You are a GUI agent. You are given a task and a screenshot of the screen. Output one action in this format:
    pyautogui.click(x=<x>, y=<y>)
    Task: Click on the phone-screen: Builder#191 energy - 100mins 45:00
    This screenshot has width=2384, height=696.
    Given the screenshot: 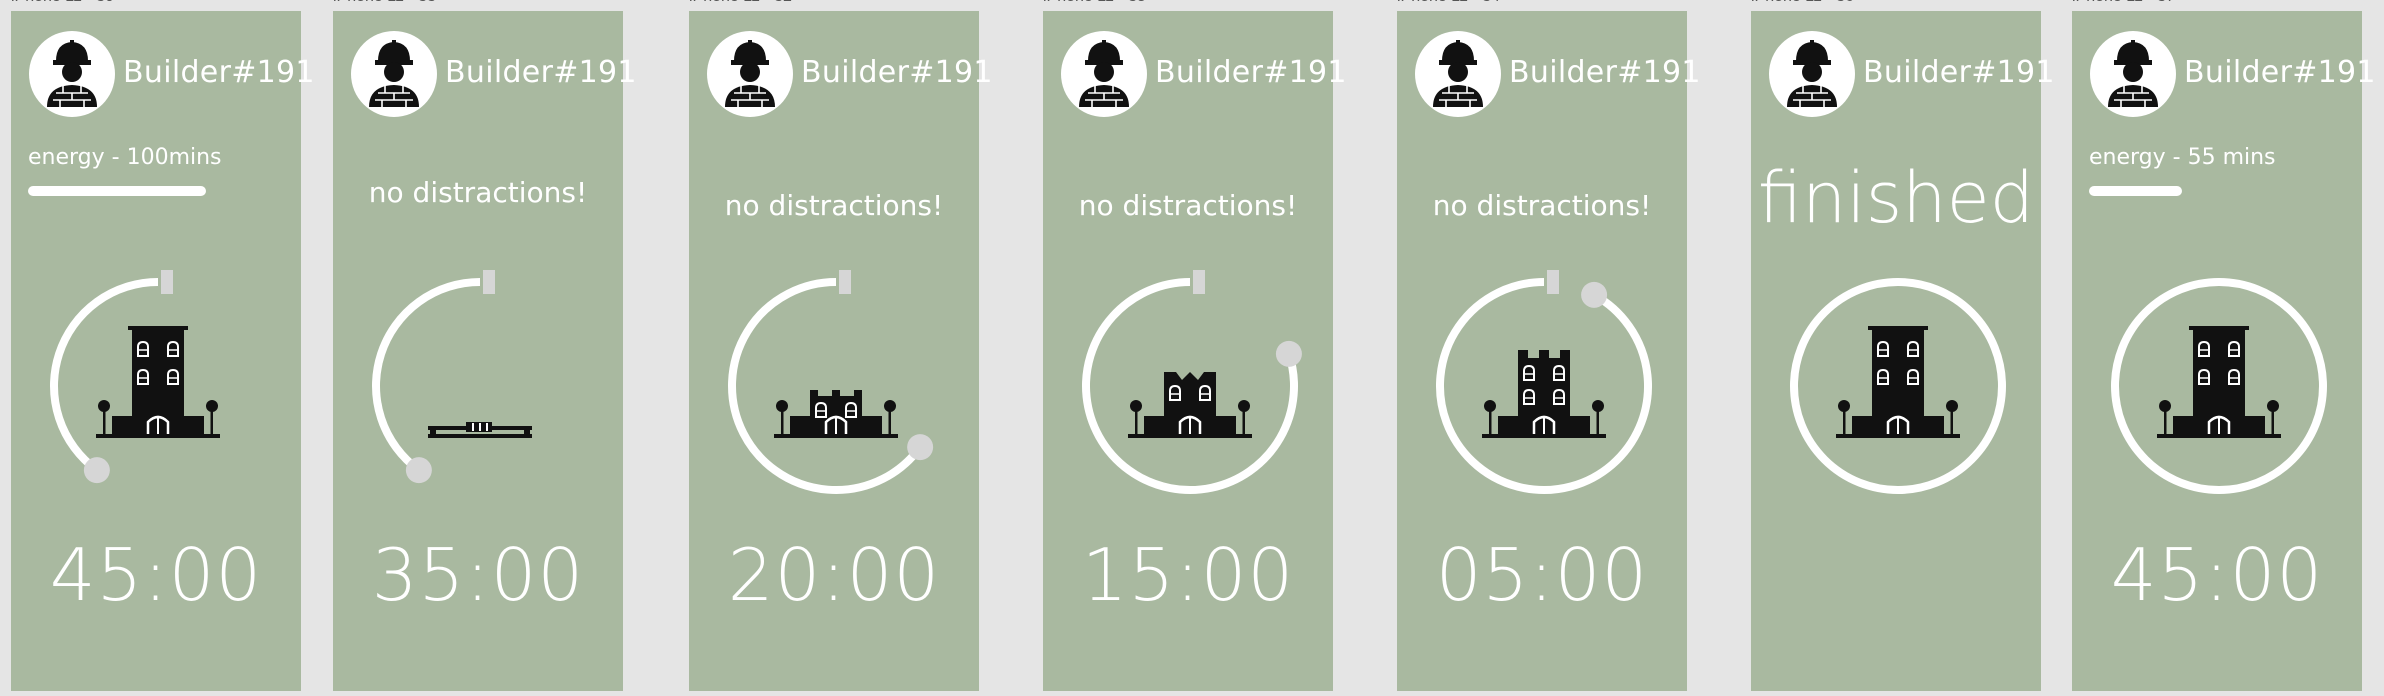 What is the action you would take?
    pyautogui.click(x=162, y=351)
    